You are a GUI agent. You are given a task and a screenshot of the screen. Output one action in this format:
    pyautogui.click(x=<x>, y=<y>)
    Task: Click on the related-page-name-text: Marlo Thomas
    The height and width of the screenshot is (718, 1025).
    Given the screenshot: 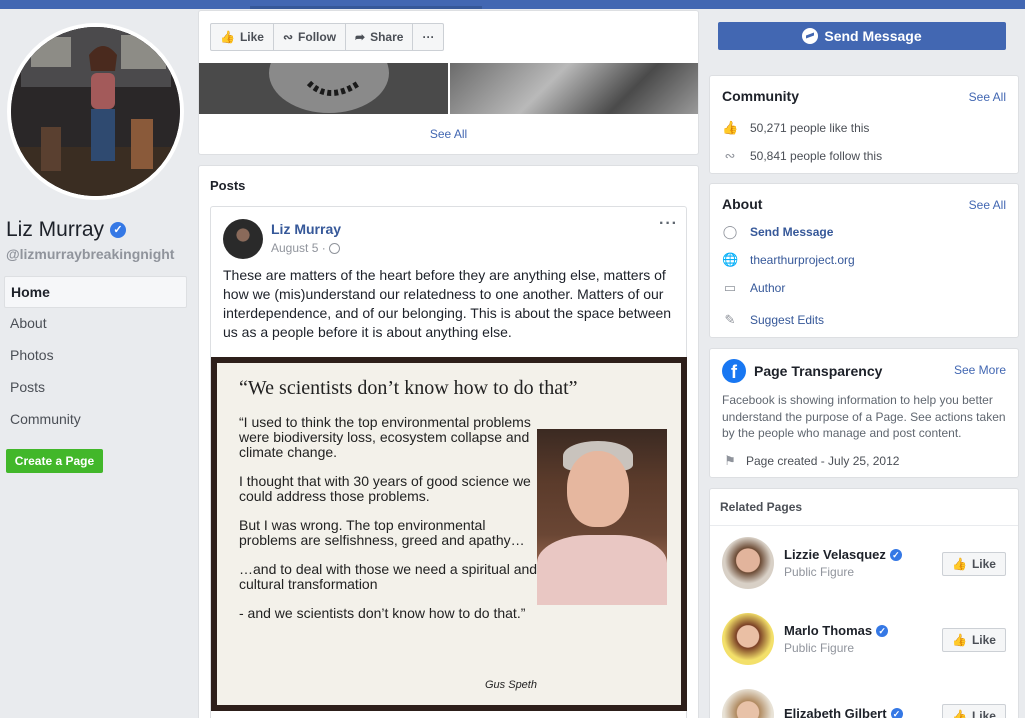 What is the action you would take?
    pyautogui.click(x=828, y=630)
    